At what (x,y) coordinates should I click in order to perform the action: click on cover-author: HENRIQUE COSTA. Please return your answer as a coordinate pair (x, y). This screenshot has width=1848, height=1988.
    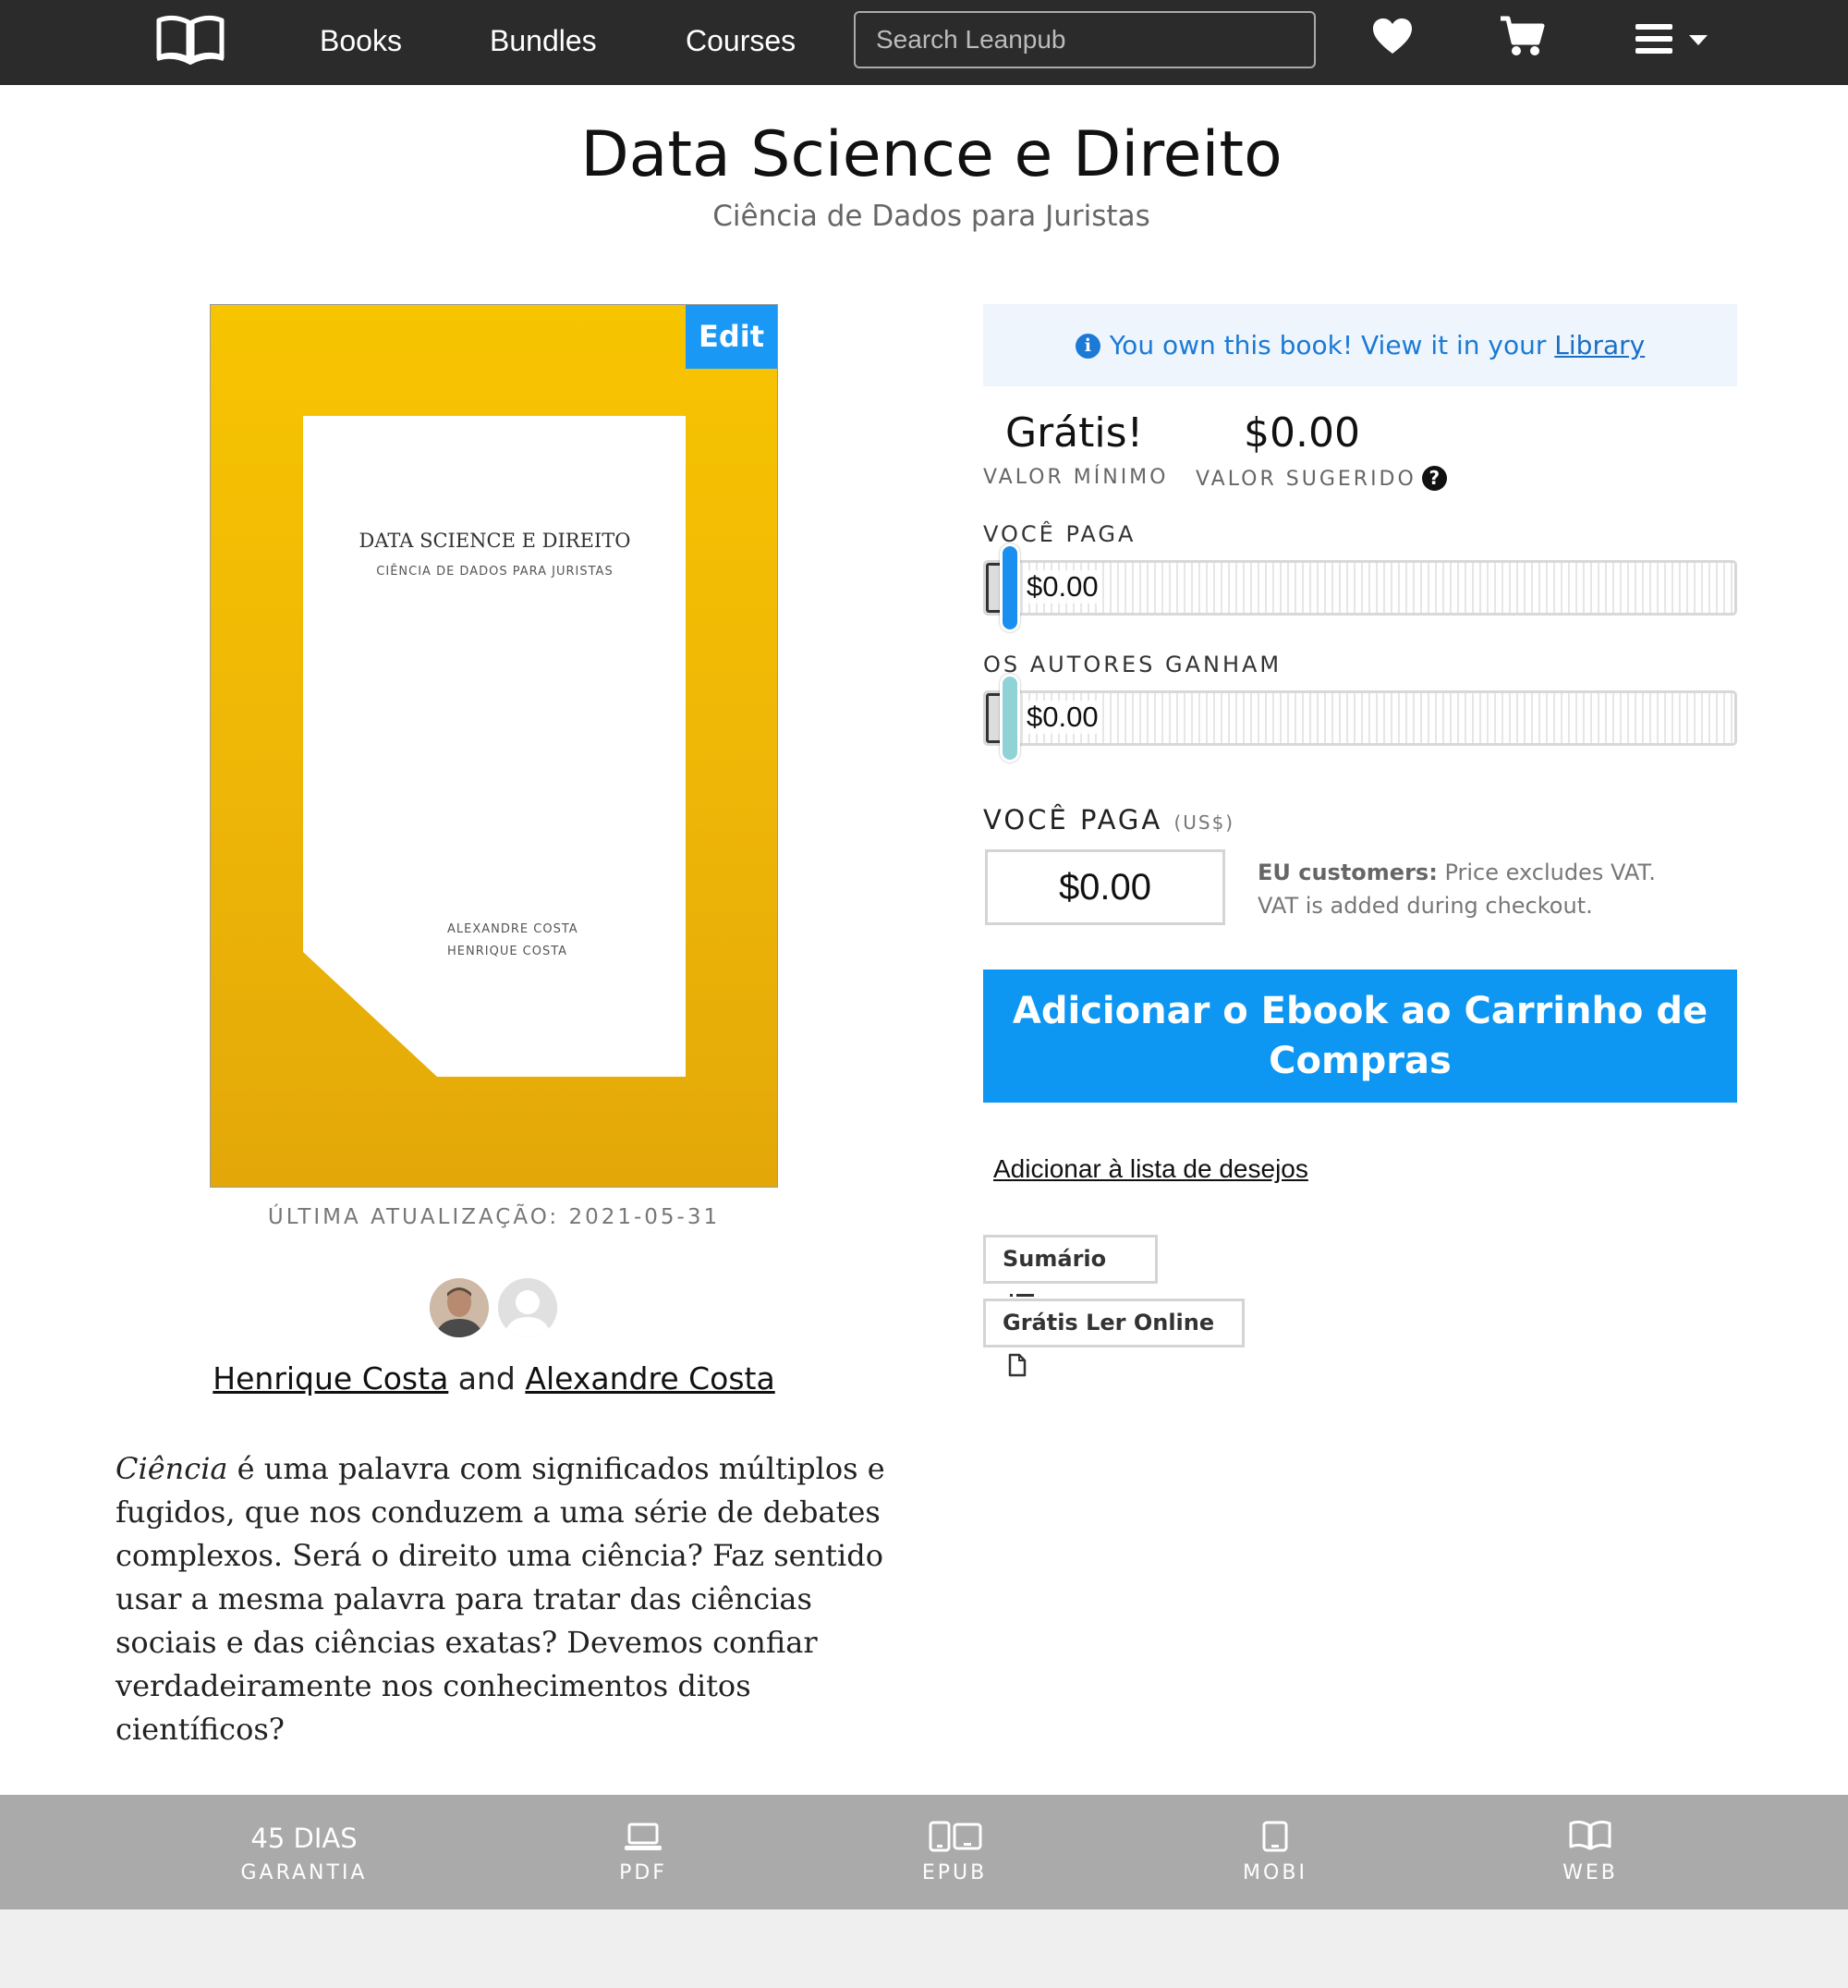
    Looking at the image, I should click on (508, 952).